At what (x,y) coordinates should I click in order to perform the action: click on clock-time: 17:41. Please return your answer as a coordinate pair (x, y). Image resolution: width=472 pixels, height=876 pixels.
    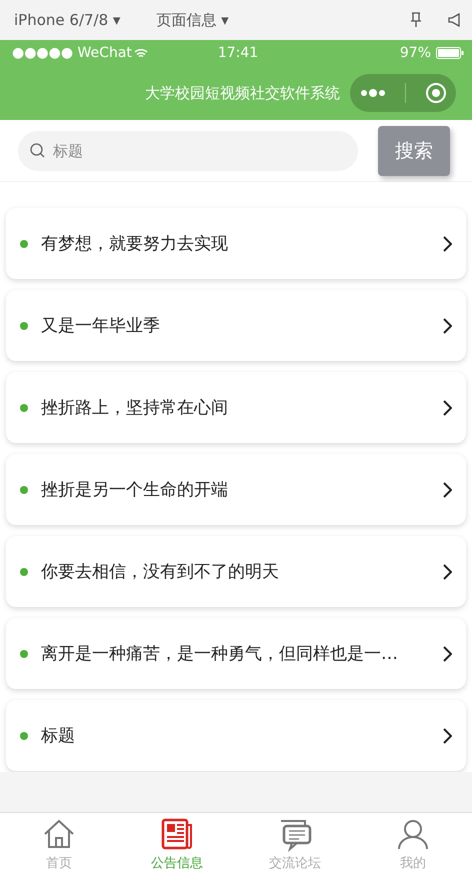
    Looking at the image, I should click on (238, 53).